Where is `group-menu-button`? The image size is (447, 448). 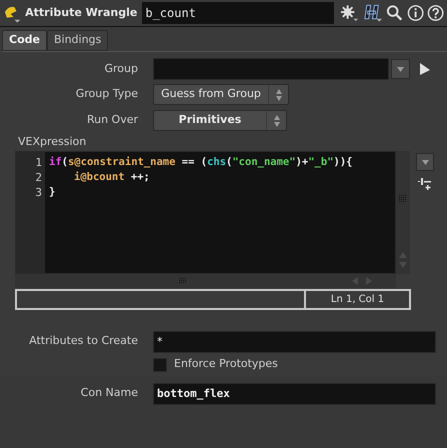
group-menu-button is located at coordinates (400, 69).